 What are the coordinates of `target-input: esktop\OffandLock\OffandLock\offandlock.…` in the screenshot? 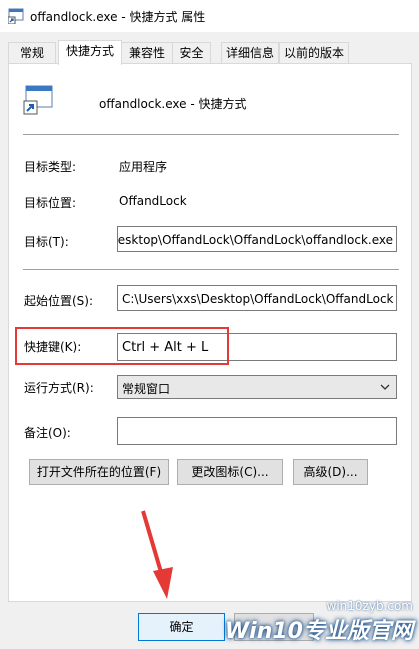 It's located at (257, 239).